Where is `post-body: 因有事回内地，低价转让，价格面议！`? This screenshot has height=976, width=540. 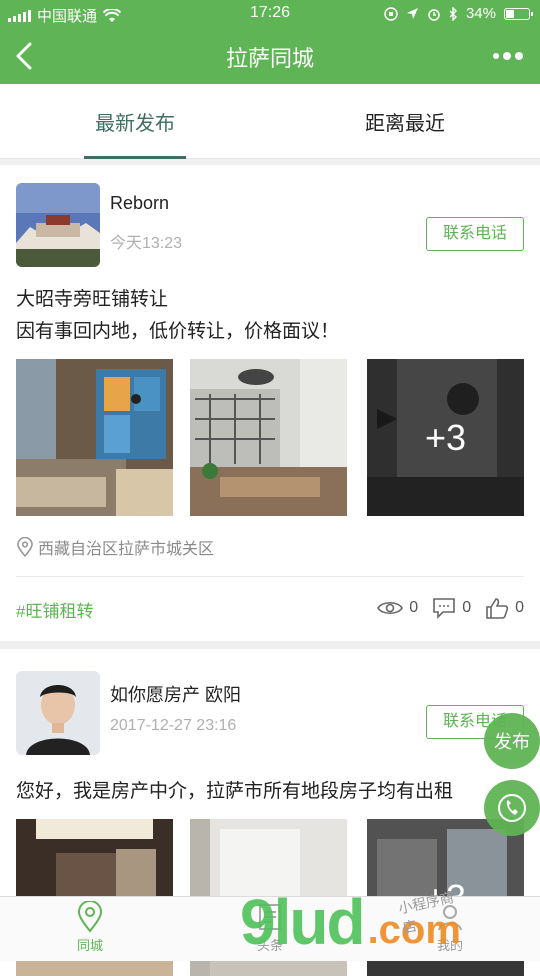
post-body: 因有事回内地，低价转让，价格面议！ is located at coordinates (178, 331).